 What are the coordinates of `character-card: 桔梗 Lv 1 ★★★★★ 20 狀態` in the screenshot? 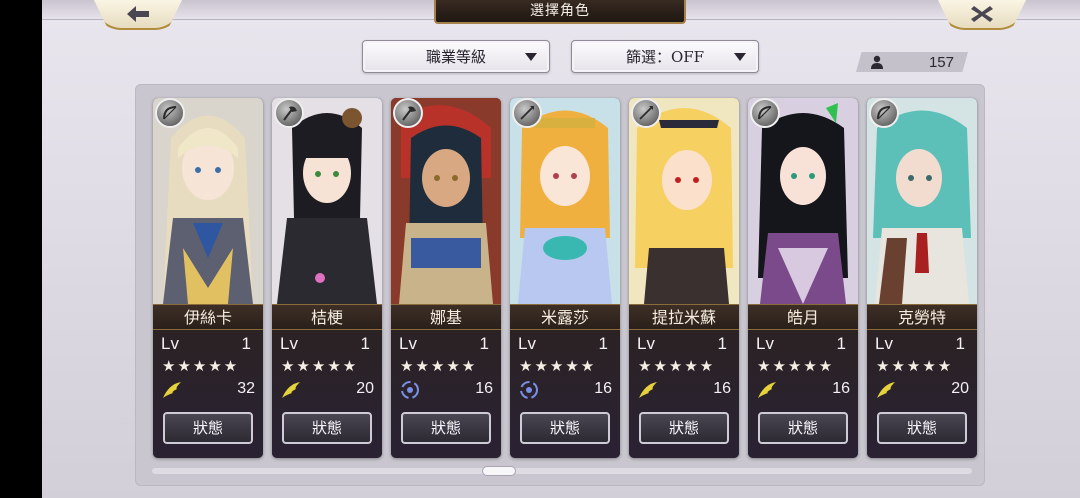 It's located at (327, 278).